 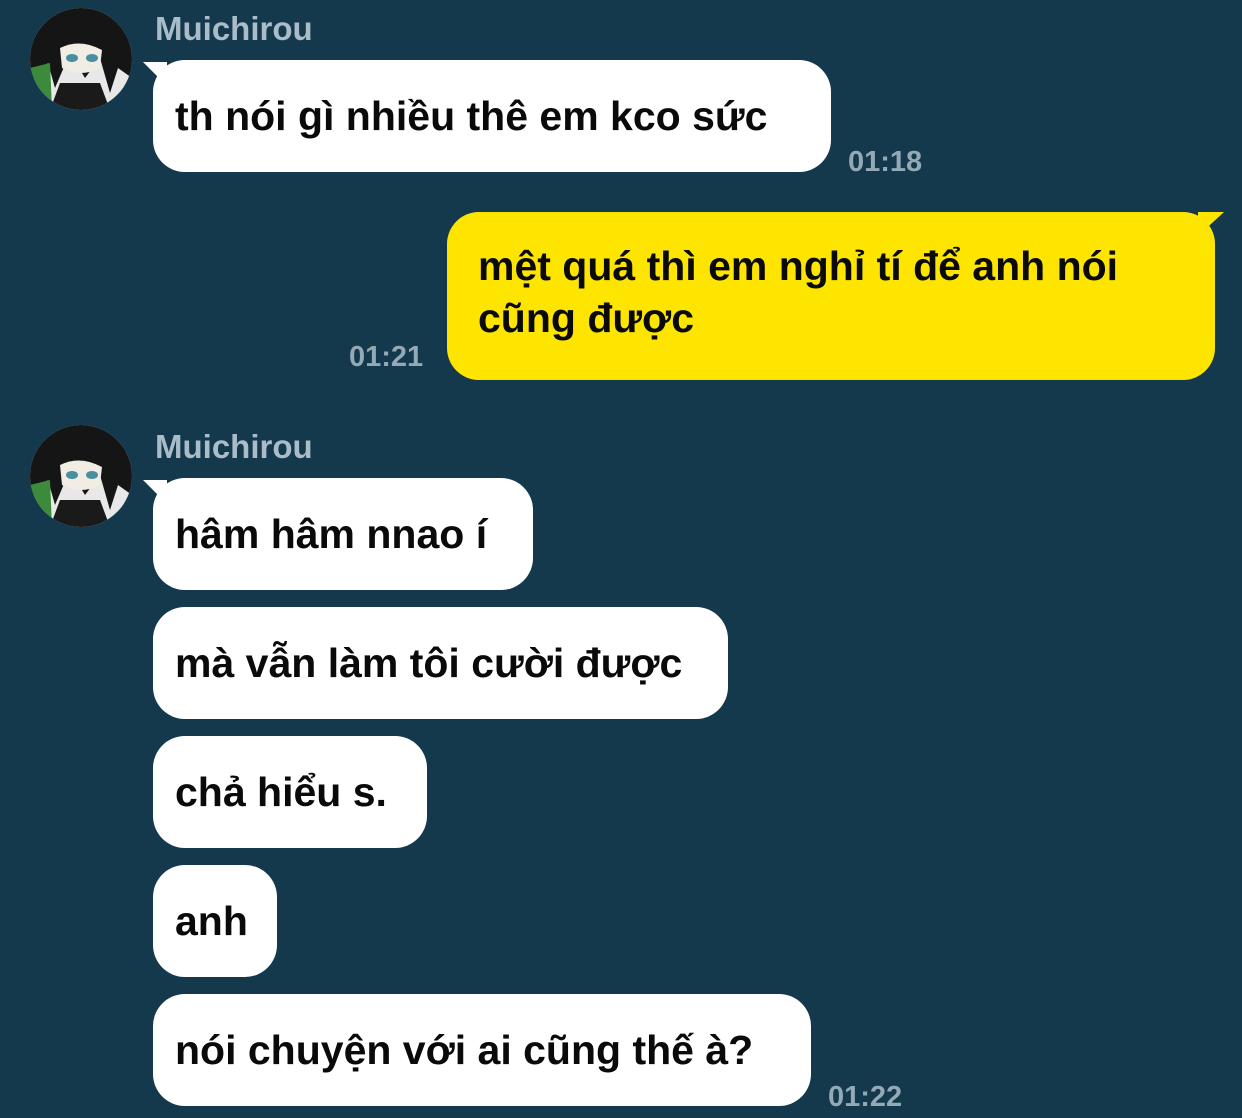 What do you see at coordinates (865, 1097) in the screenshot?
I see `message-timestamp: 01:22` at bounding box center [865, 1097].